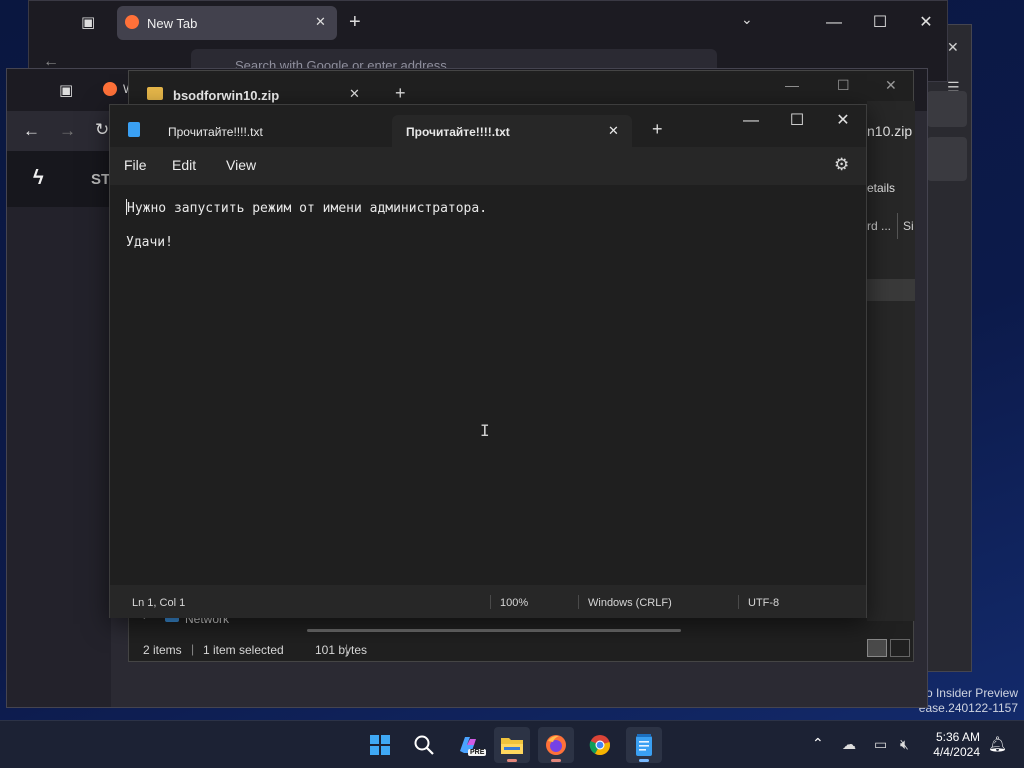 Image resolution: width=1024 pixels, height=768 pixels. What do you see at coordinates (818, 743) in the screenshot?
I see `chevron-up-icon: ⌃` at bounding box center [818, 743].